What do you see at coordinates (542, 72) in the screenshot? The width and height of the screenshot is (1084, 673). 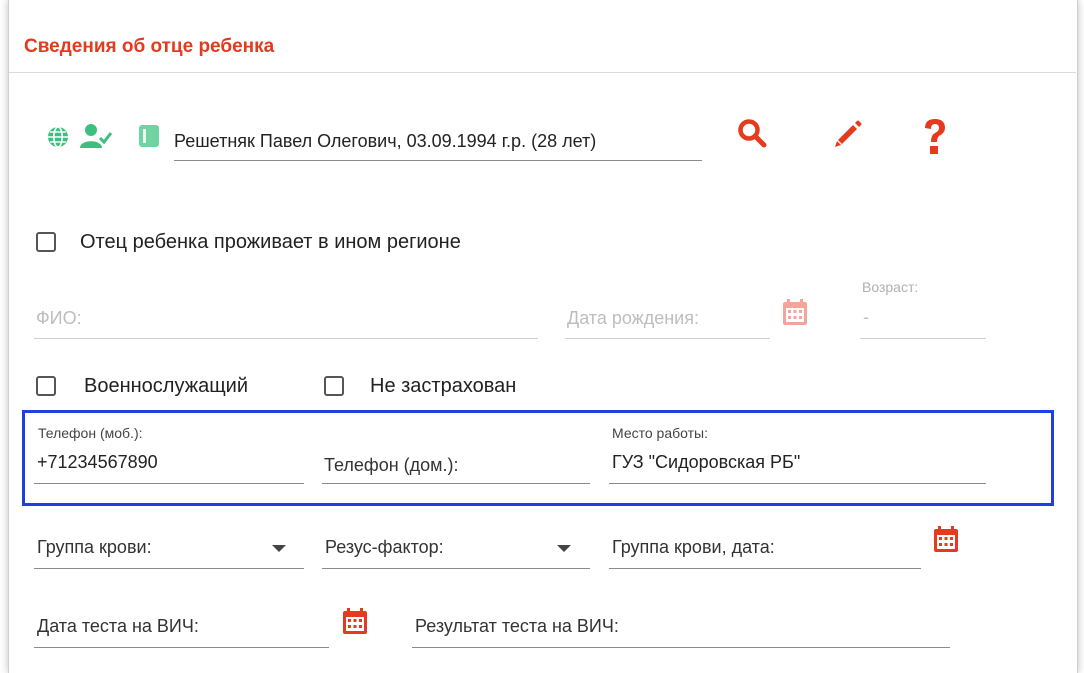 I see `divider` at bounding box center [542, 72].